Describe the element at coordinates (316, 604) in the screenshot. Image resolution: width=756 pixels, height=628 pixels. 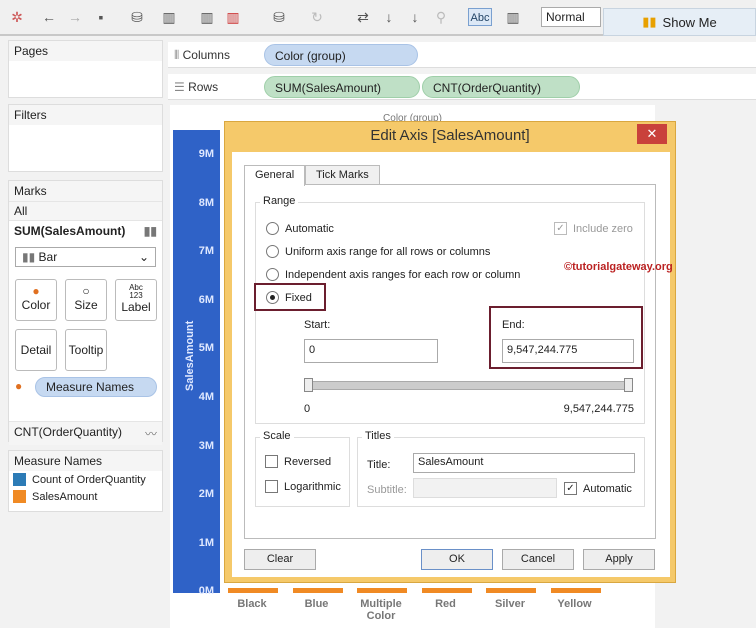
I see `category-label: Blue` at that location.